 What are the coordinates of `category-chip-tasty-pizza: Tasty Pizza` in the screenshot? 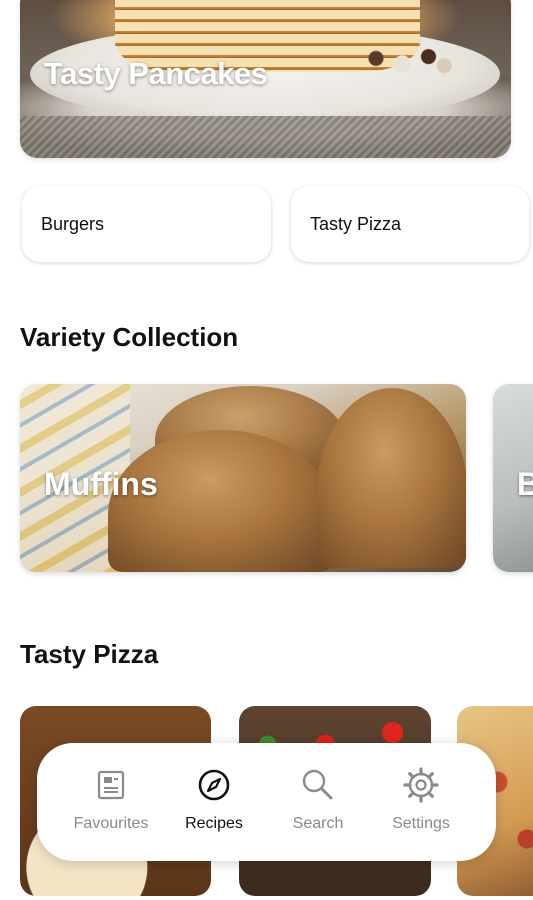 It's located at (410, 224).